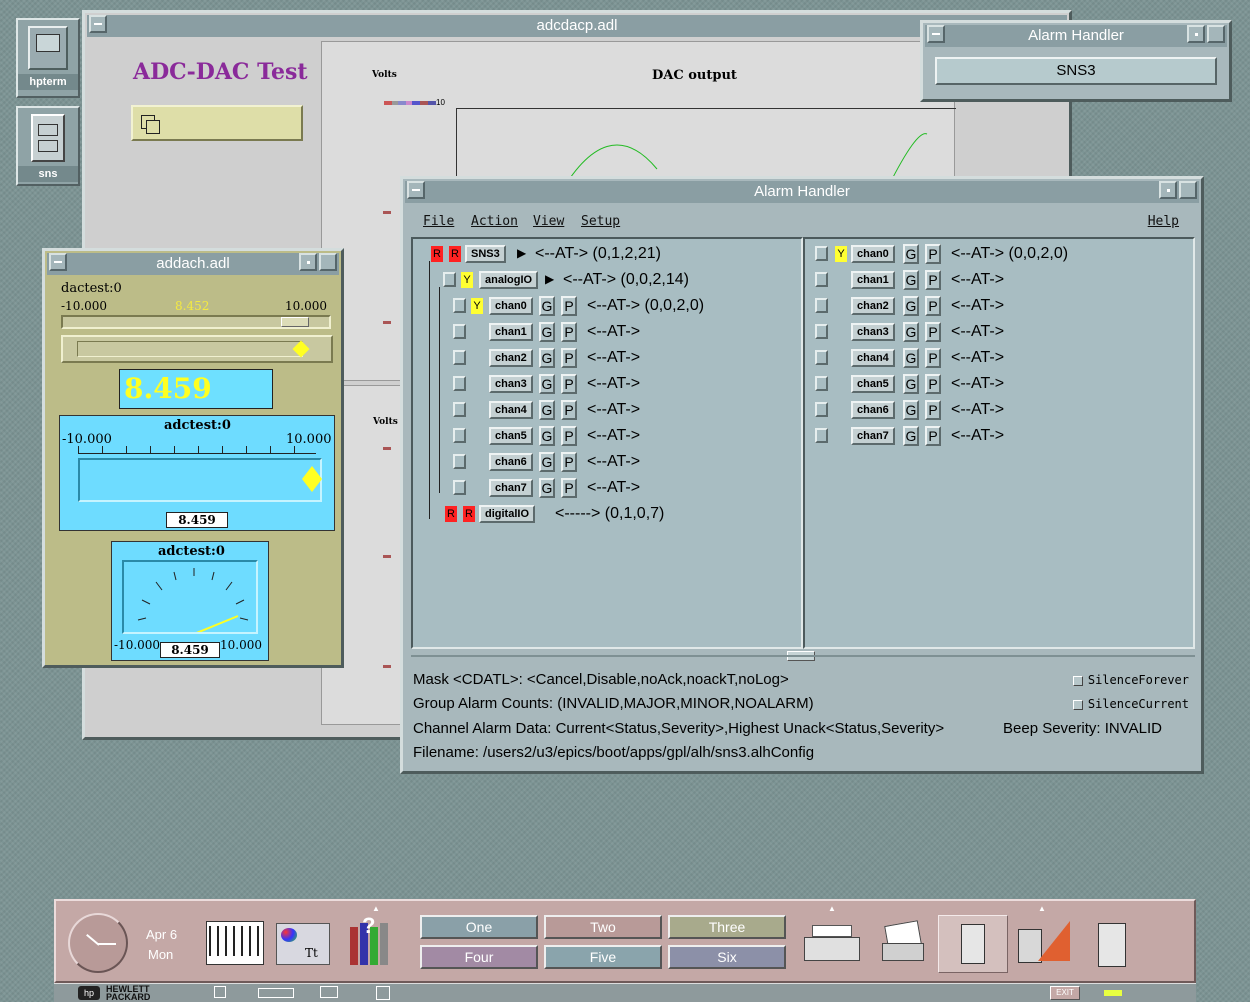 This screenshot has height=1002, width=1250. What do you see at coordinates (973, 944) in the screenshot?
I see `file-manager-icon` at bounding box center [973, 944].